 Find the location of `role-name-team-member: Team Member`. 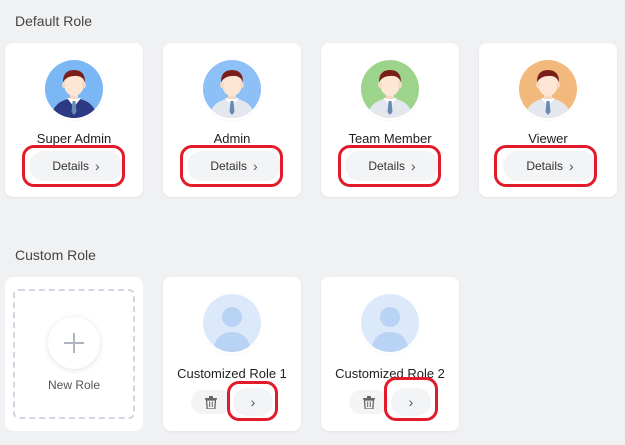

role-name-team-member: Team Member is located at coordinates (390, 138).